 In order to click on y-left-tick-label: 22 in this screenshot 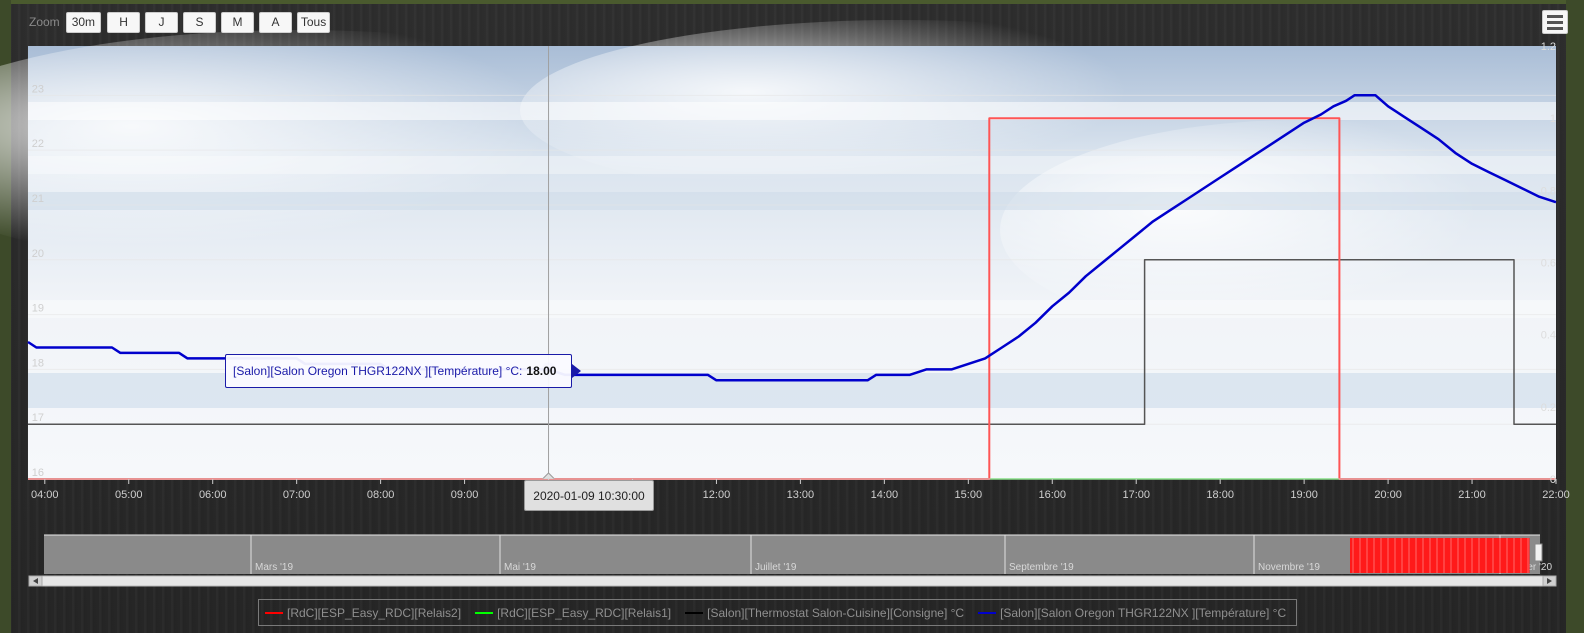, I will do `click(38, 144)`.